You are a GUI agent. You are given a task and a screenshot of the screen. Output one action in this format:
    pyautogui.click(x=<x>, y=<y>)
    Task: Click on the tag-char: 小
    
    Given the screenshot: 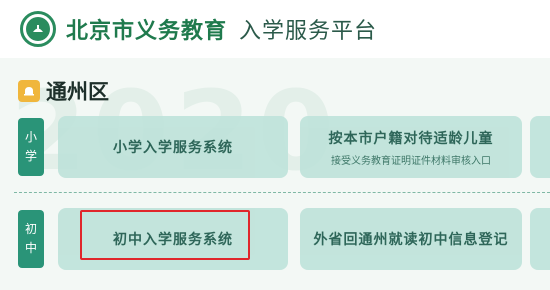 What is the action you would take?
    pyautogui.click(x=30, y=136)
    